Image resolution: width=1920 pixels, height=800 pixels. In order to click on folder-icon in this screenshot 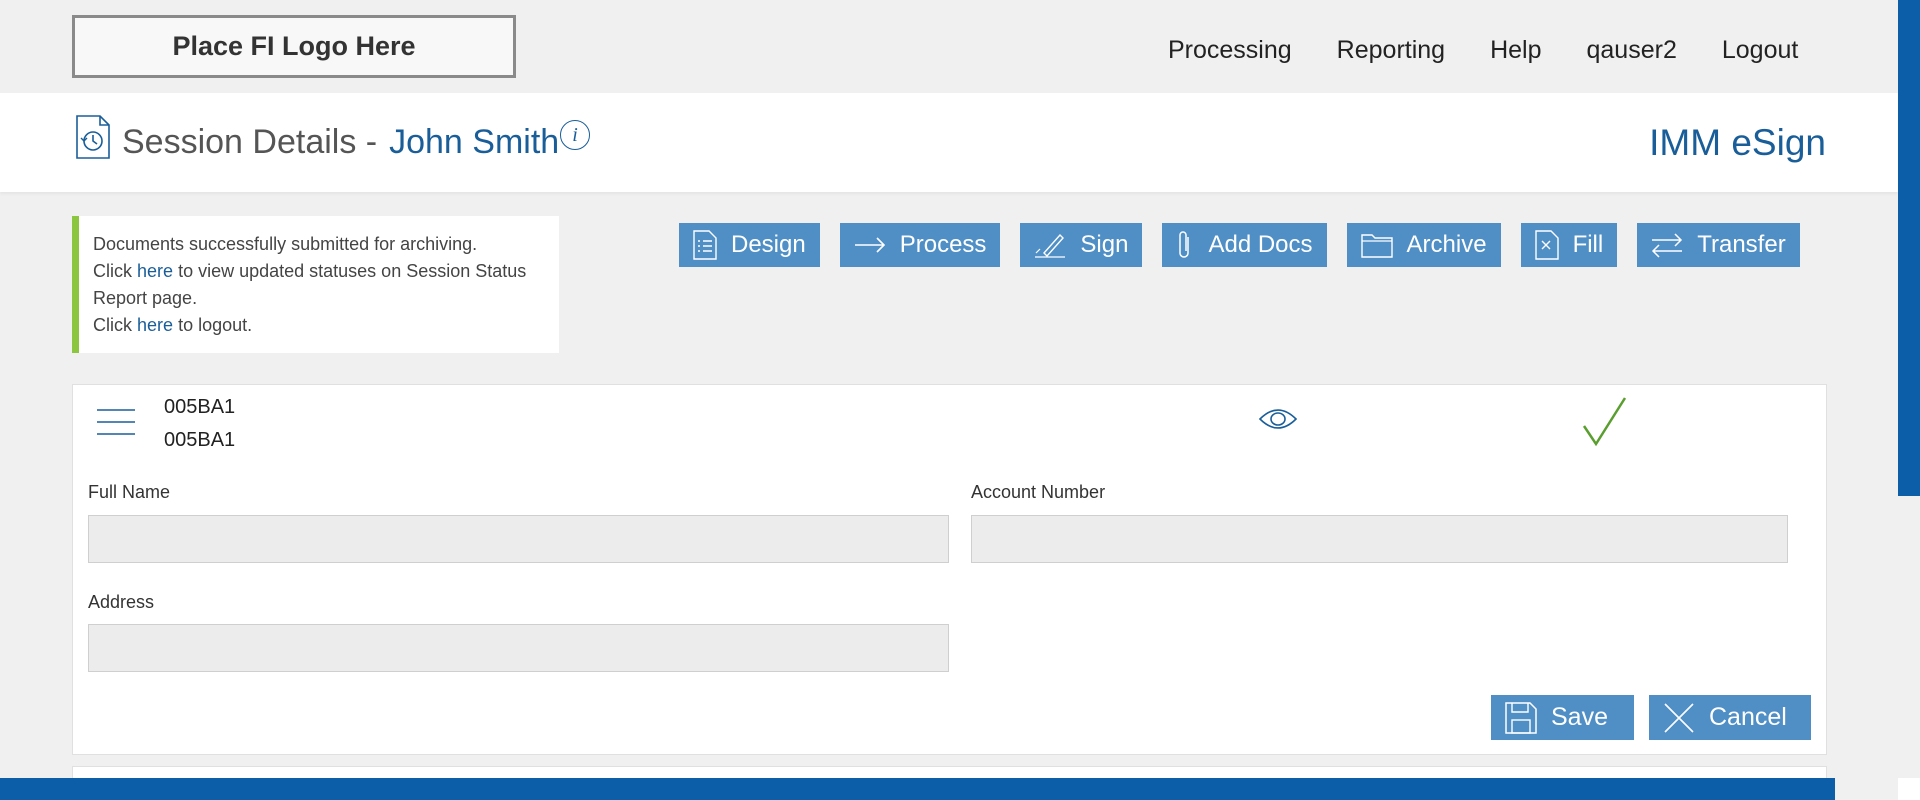, I will do `click(1376, 246)`.